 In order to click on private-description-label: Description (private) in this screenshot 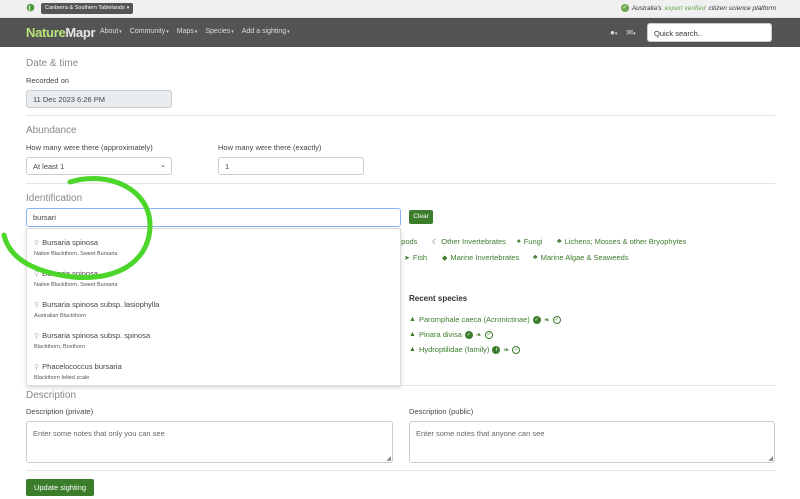, I will do `click(60, 411)`.